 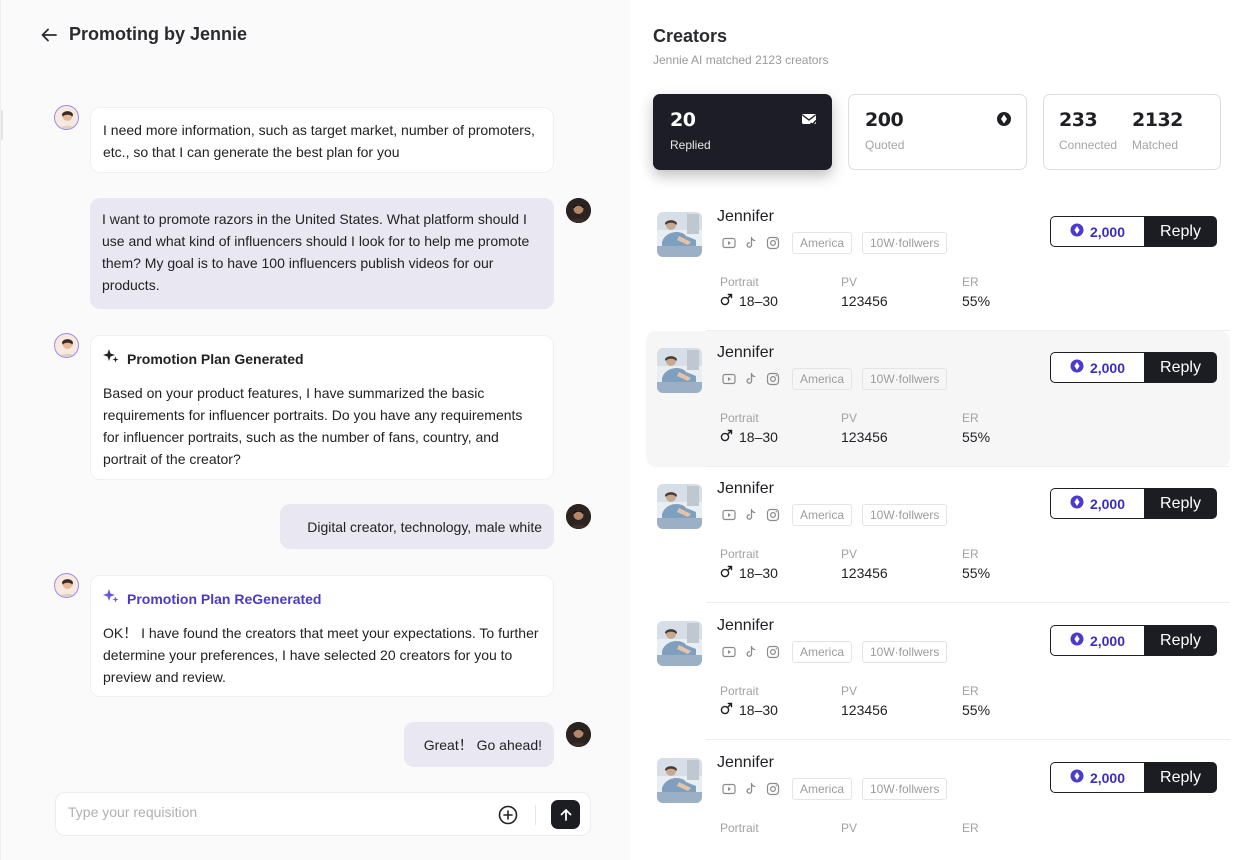 What do you see at coordinates (143, 34) in the screenshot?
I see `chat-header: Promoting by Jennie` at bounding box center [143, 34].